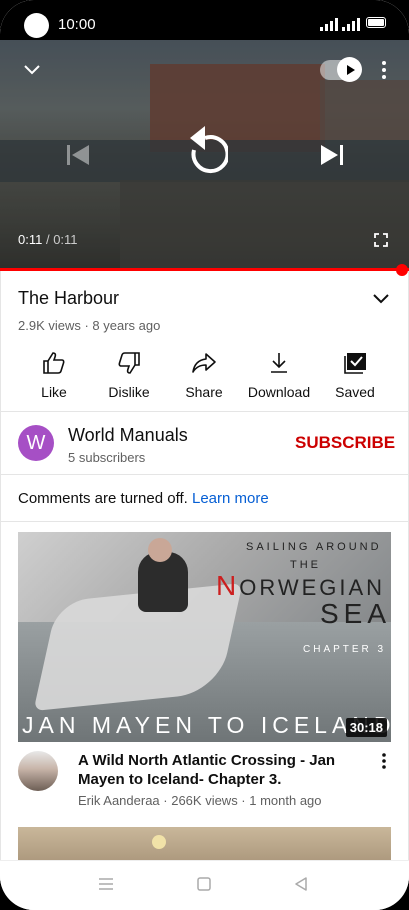  What do you see at coordinates (230, 498) in the screenshot?
I see `learn-more-link: Learn more` at bounding box center [230, 498].